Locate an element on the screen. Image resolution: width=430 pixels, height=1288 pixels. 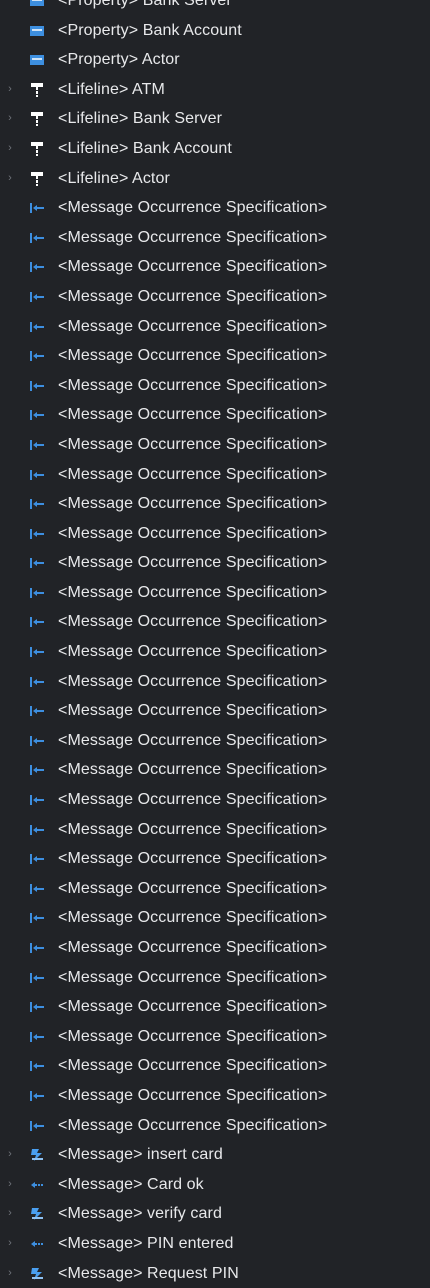
tree-item-label: <Message> Request PIN is located at coordinates (148, 1273).